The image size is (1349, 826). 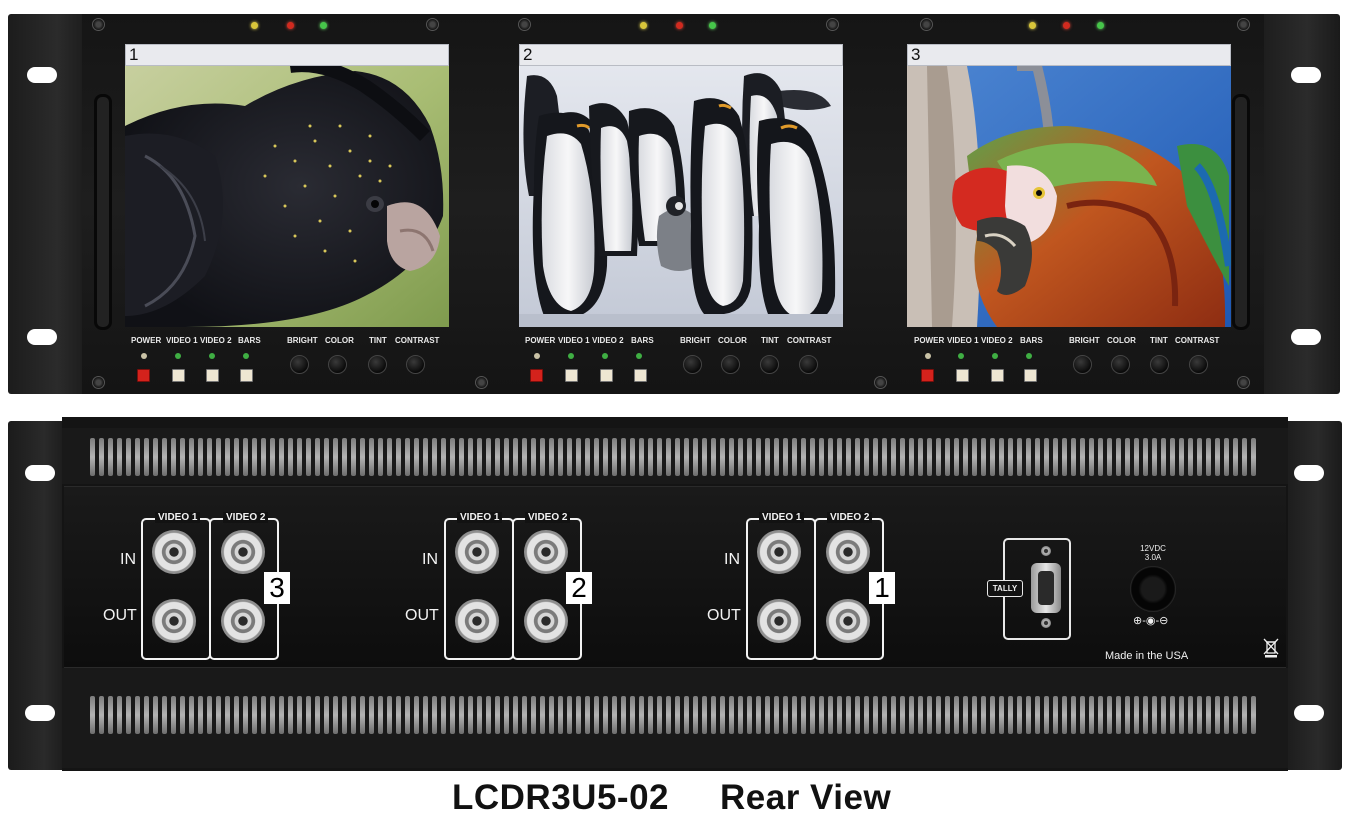 What do you see at coordinates (605, 356) in the screenshot?
I see `video2-led` at bounding box center [605, 356].